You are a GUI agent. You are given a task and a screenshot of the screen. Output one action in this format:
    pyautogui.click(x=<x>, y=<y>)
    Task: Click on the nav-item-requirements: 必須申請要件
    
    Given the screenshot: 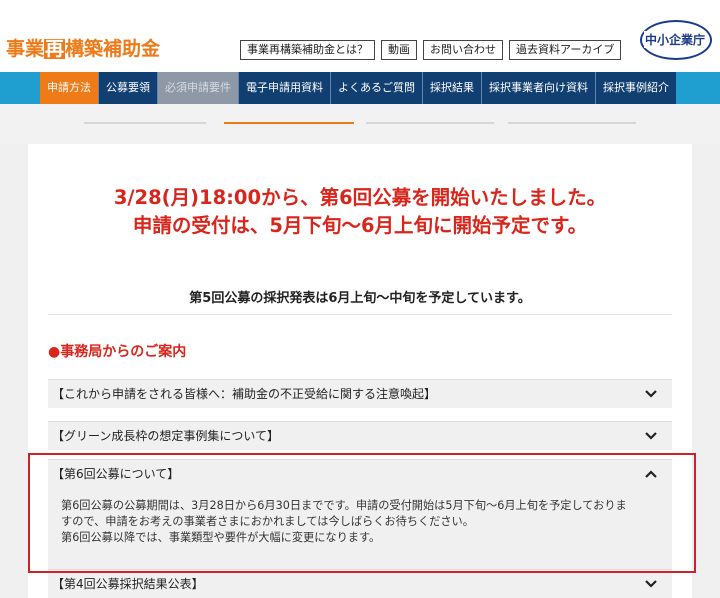 What is the action you would take?
    pyautogui.click(x=198, y=88)
    